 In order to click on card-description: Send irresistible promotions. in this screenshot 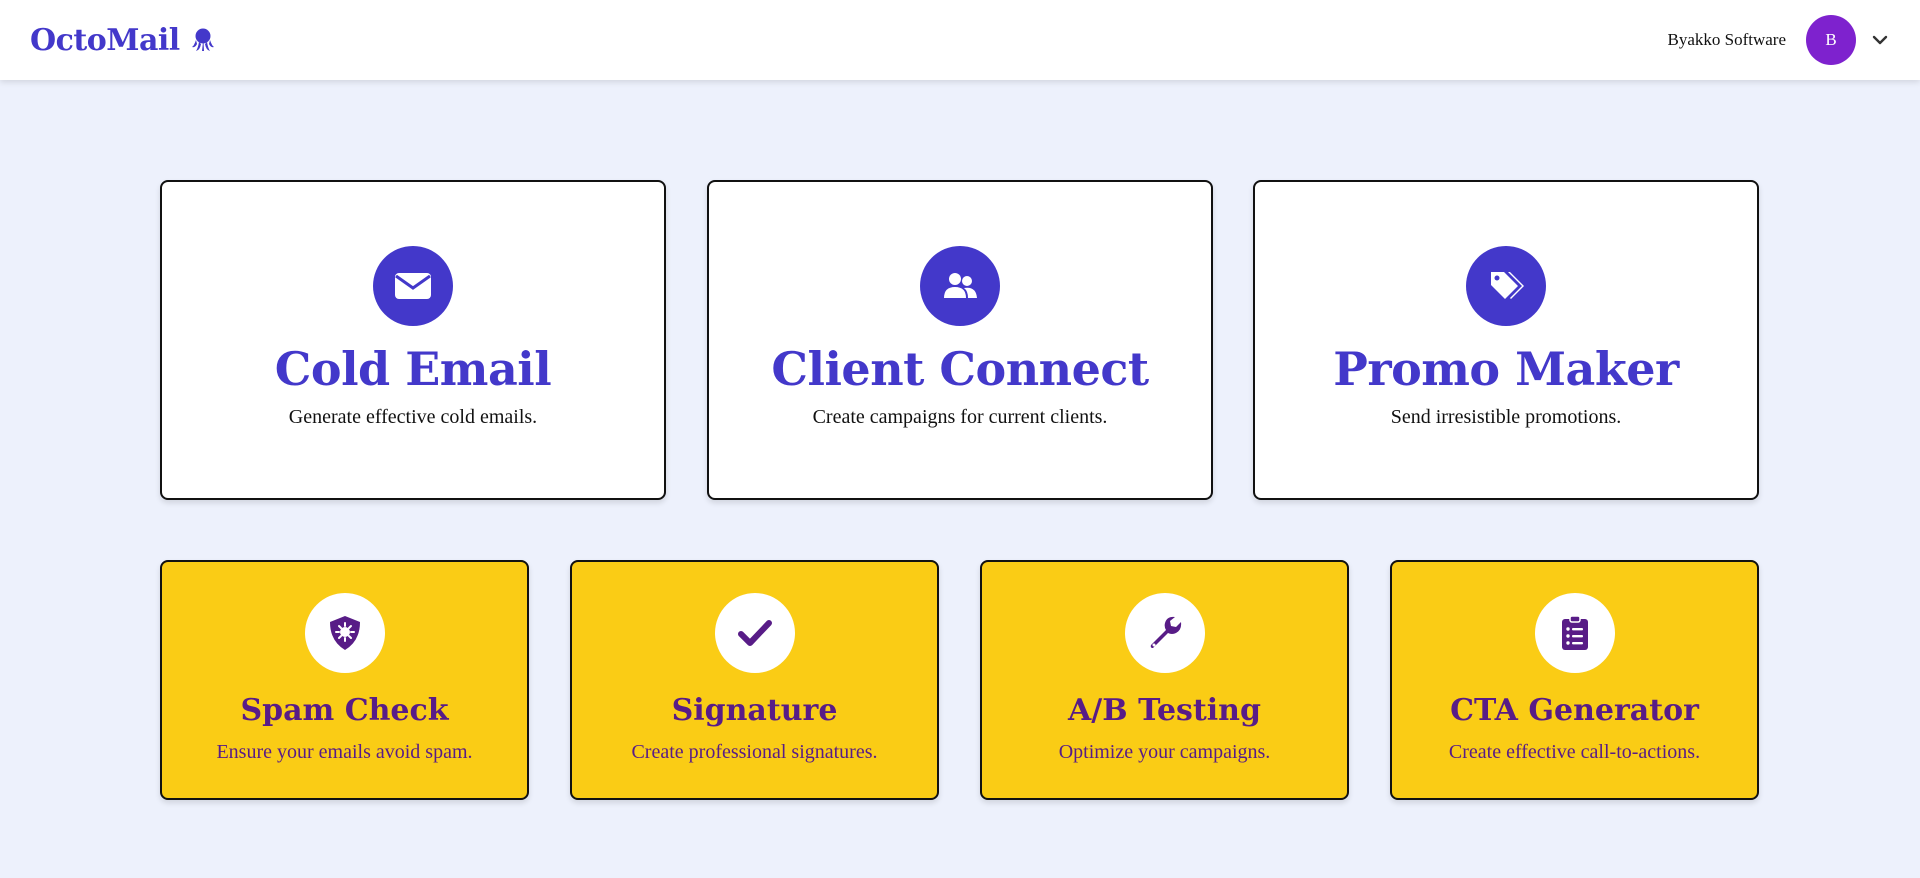, I will do `click(1506, 417)`.